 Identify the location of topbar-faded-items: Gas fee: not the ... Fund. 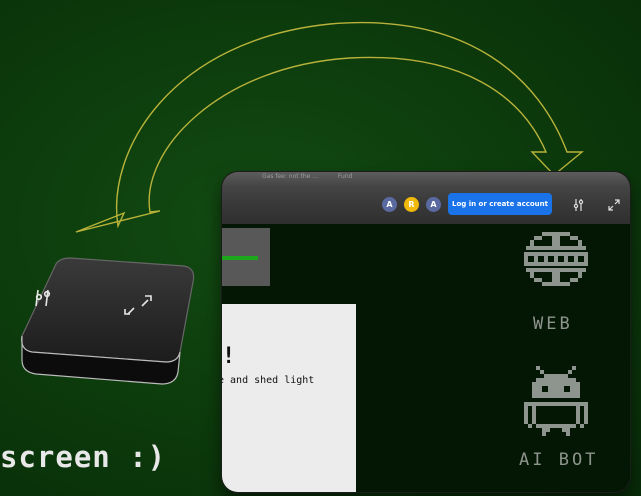
(432, 177).